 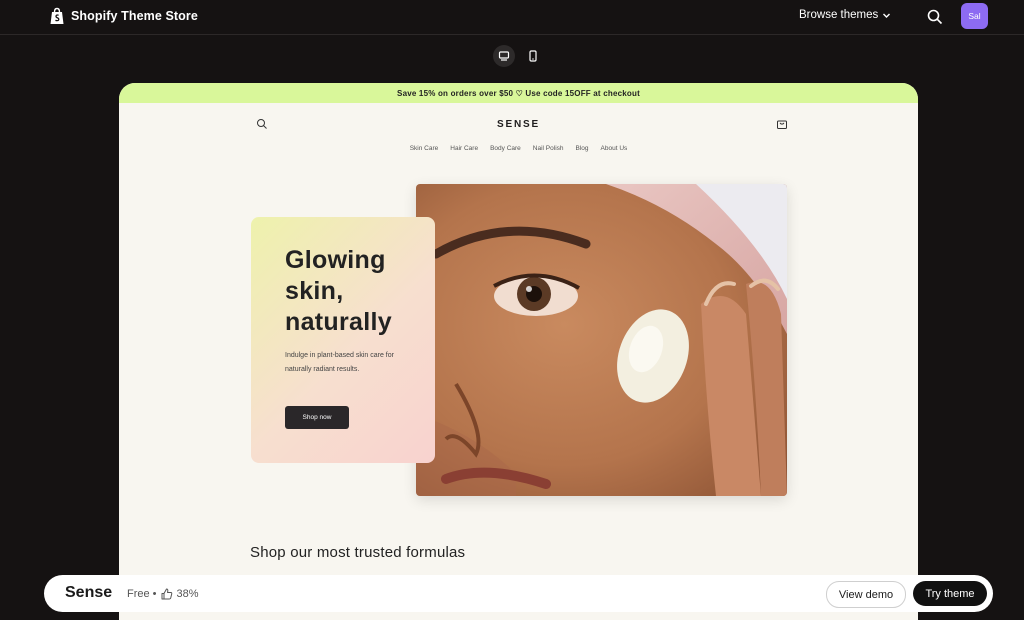 I want to click on thumbs-up-icon, so click(x=166, y=594).